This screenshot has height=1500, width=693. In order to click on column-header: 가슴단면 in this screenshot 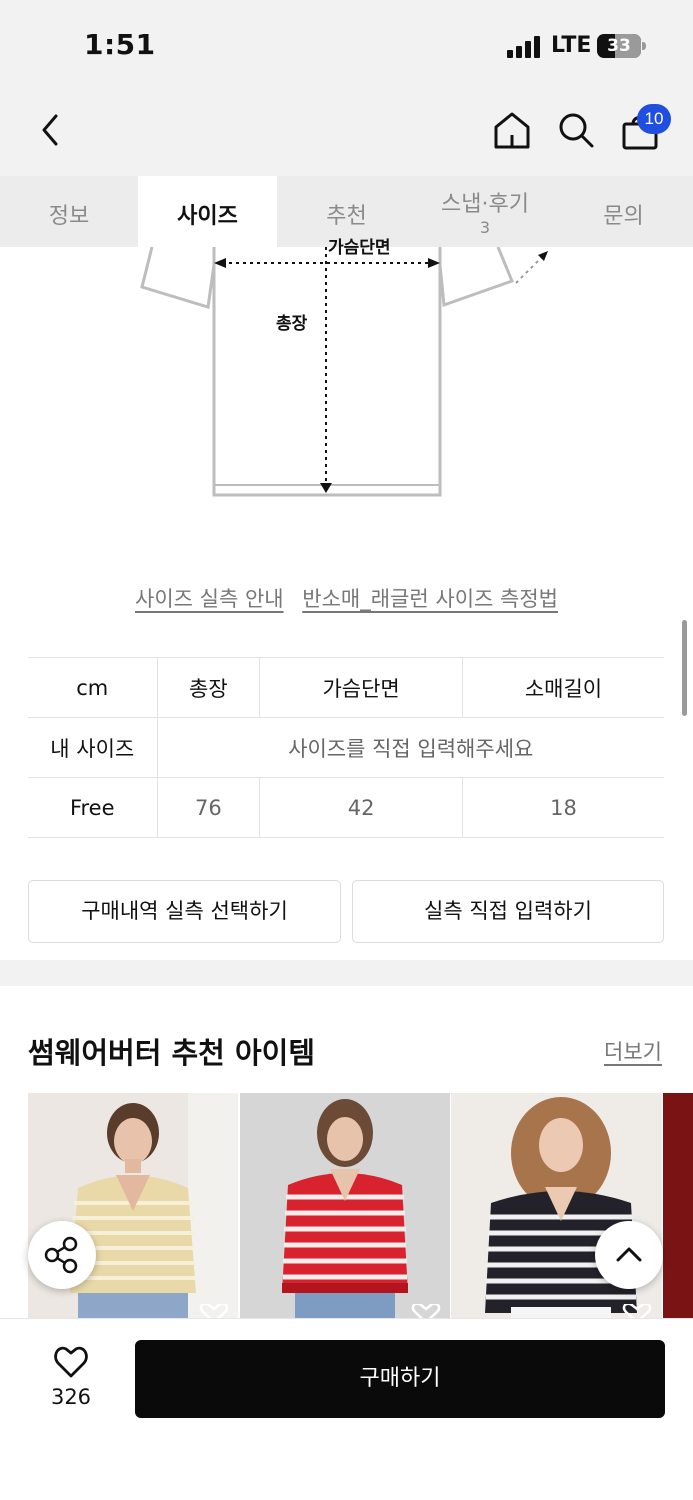, I will do `click(361, 687)`.